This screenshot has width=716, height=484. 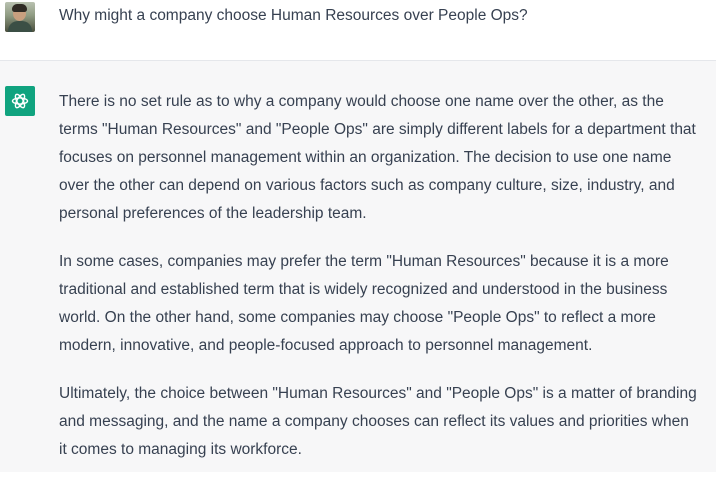 What do you see at coordinates (19, 8) in the screenshot?
I see `avatar-hair` at bounding box center [19, 8].